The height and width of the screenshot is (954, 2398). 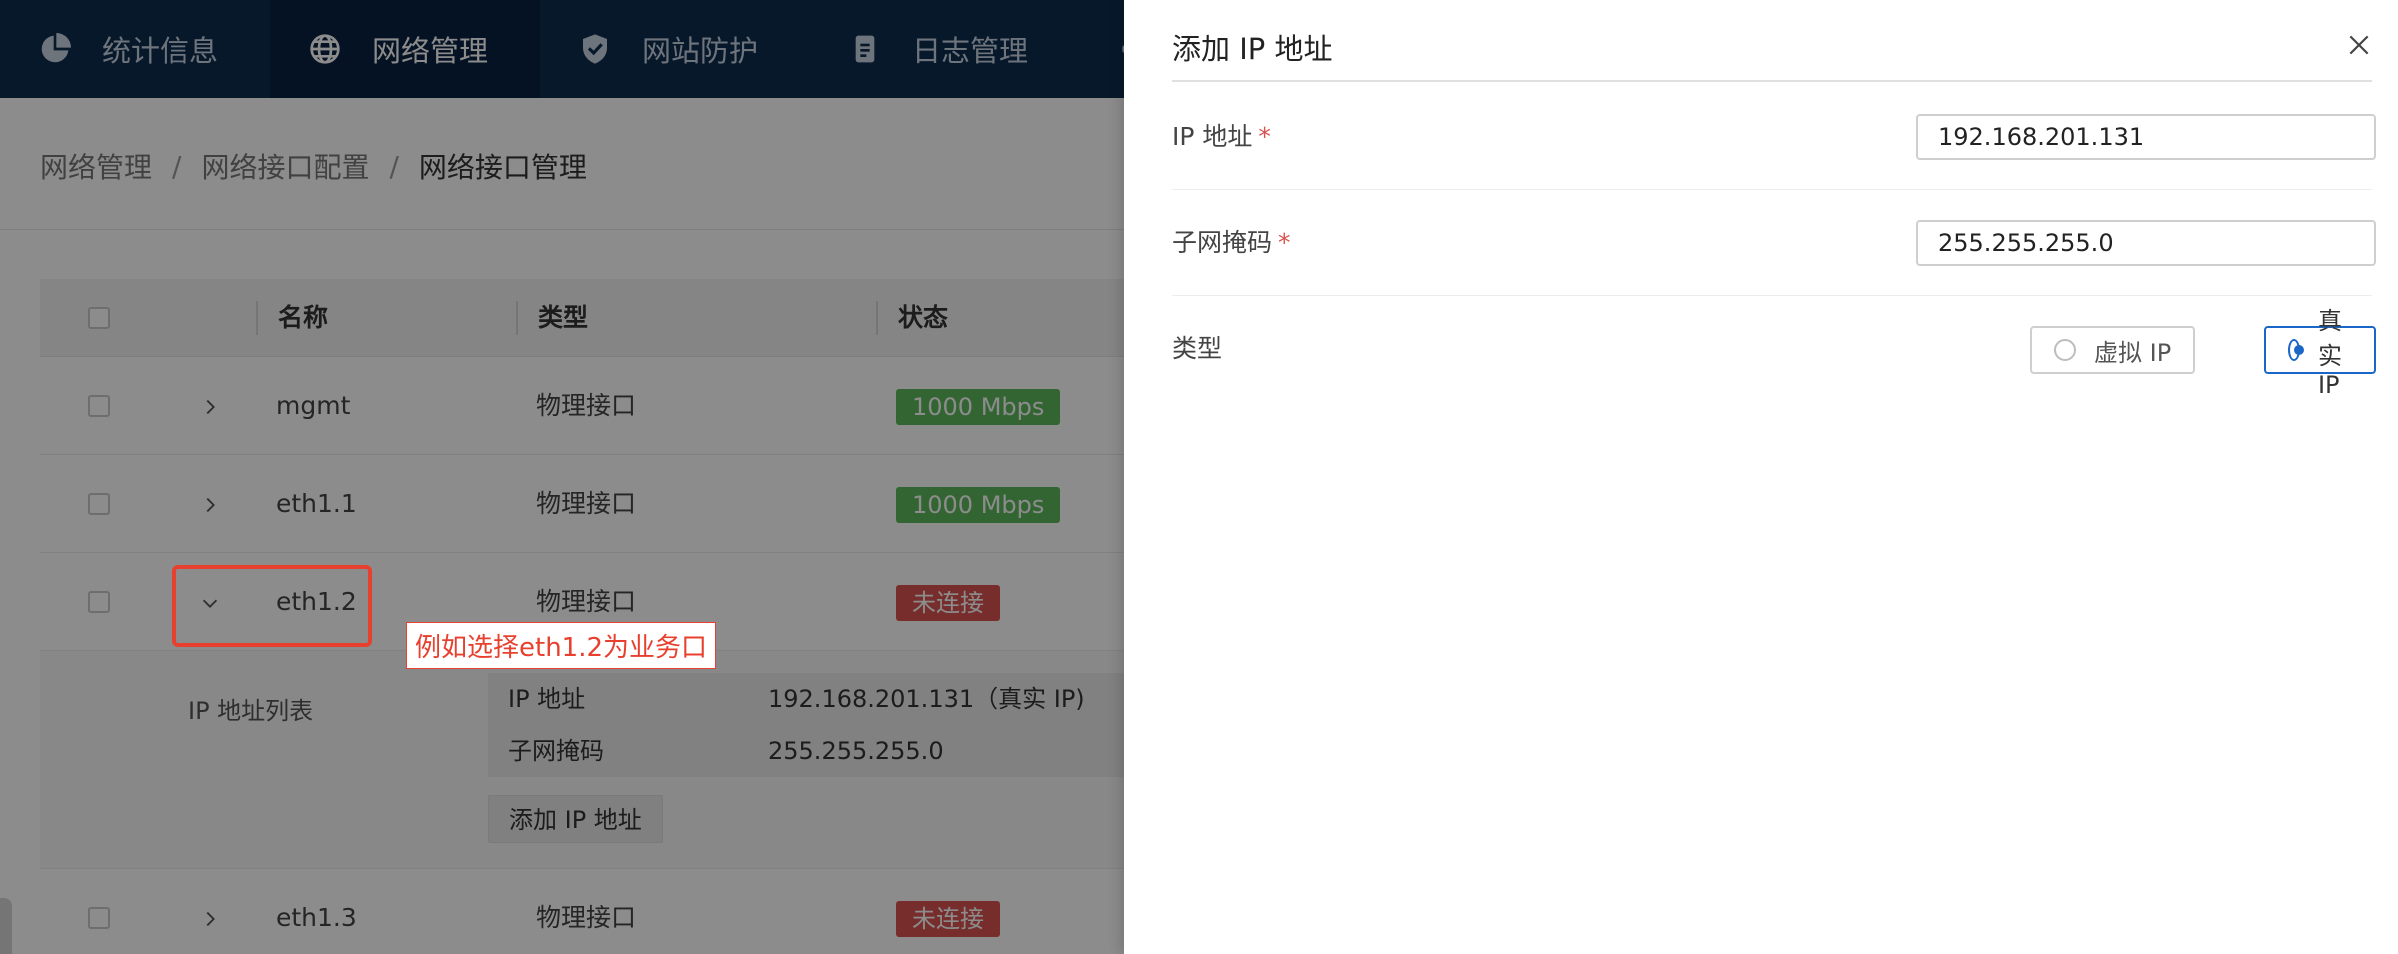 What do you see at coordinates (1774, 137) in the screenshot?
I see `ip-address-form-row: IP 地址 *` at bounding box center [1774, 137].